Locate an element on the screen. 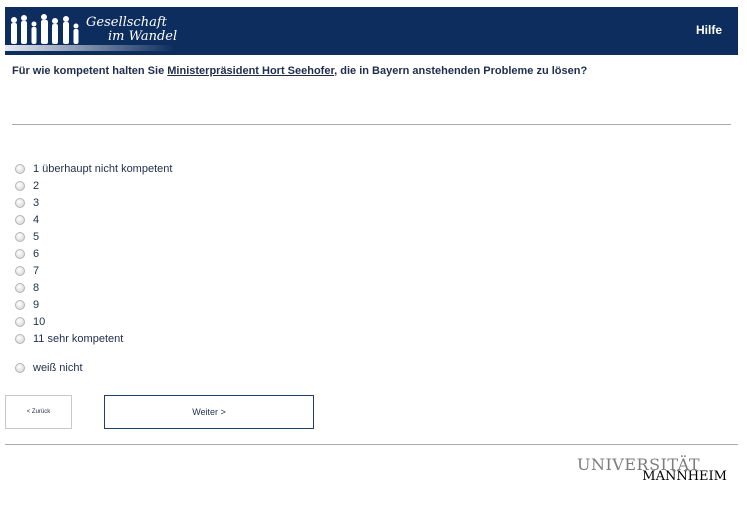  back-button: < Zurück is located at coordinates (38, 412).